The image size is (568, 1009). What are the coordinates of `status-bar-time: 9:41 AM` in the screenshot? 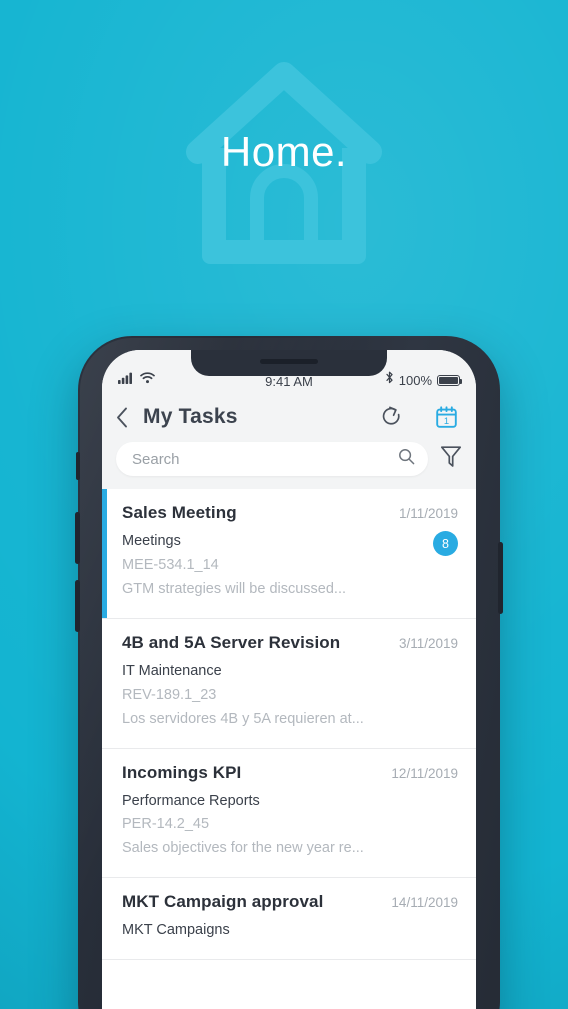 It's located at (289, 381).